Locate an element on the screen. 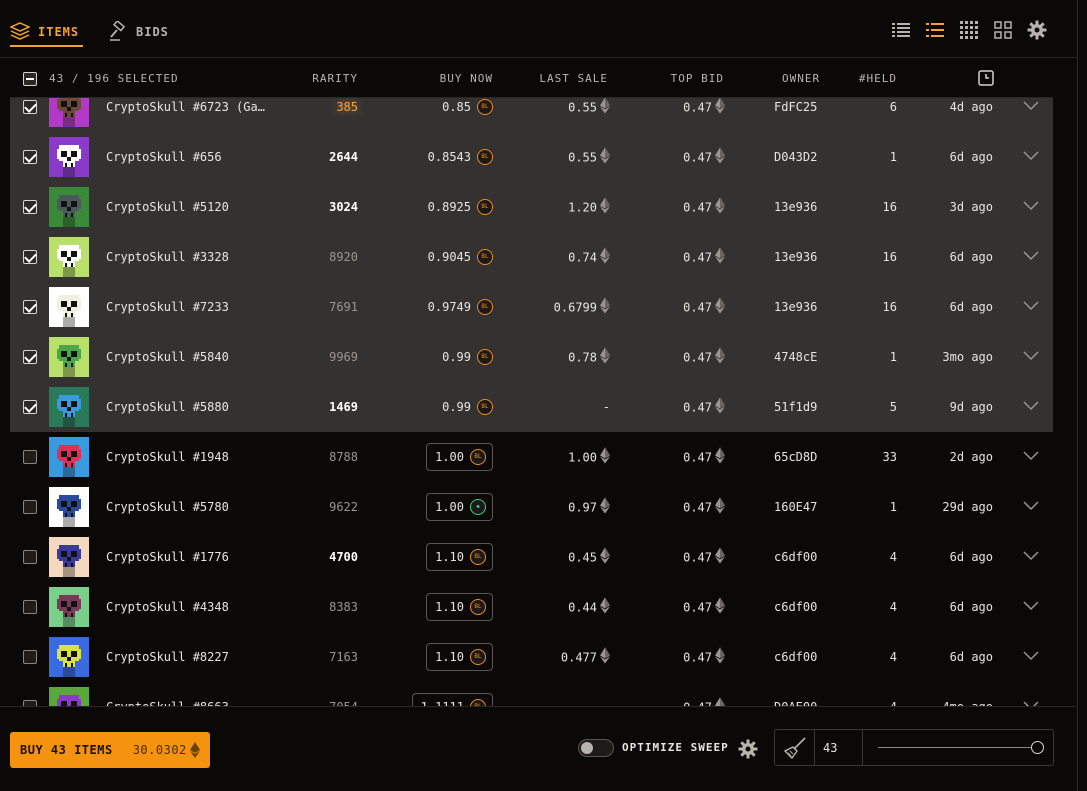  item-name: CryptoSkull #3328 is located at coordinates (196, 257).